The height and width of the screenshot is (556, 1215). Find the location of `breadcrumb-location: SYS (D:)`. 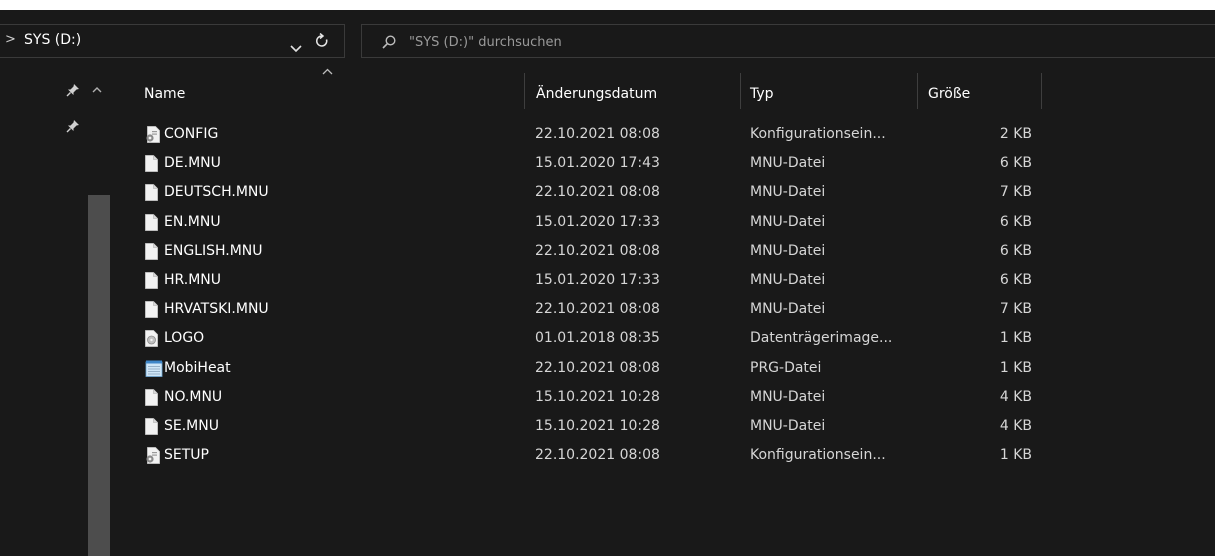

breadcrumb-location: SYS (D:) is located at coordinates (52, 40).